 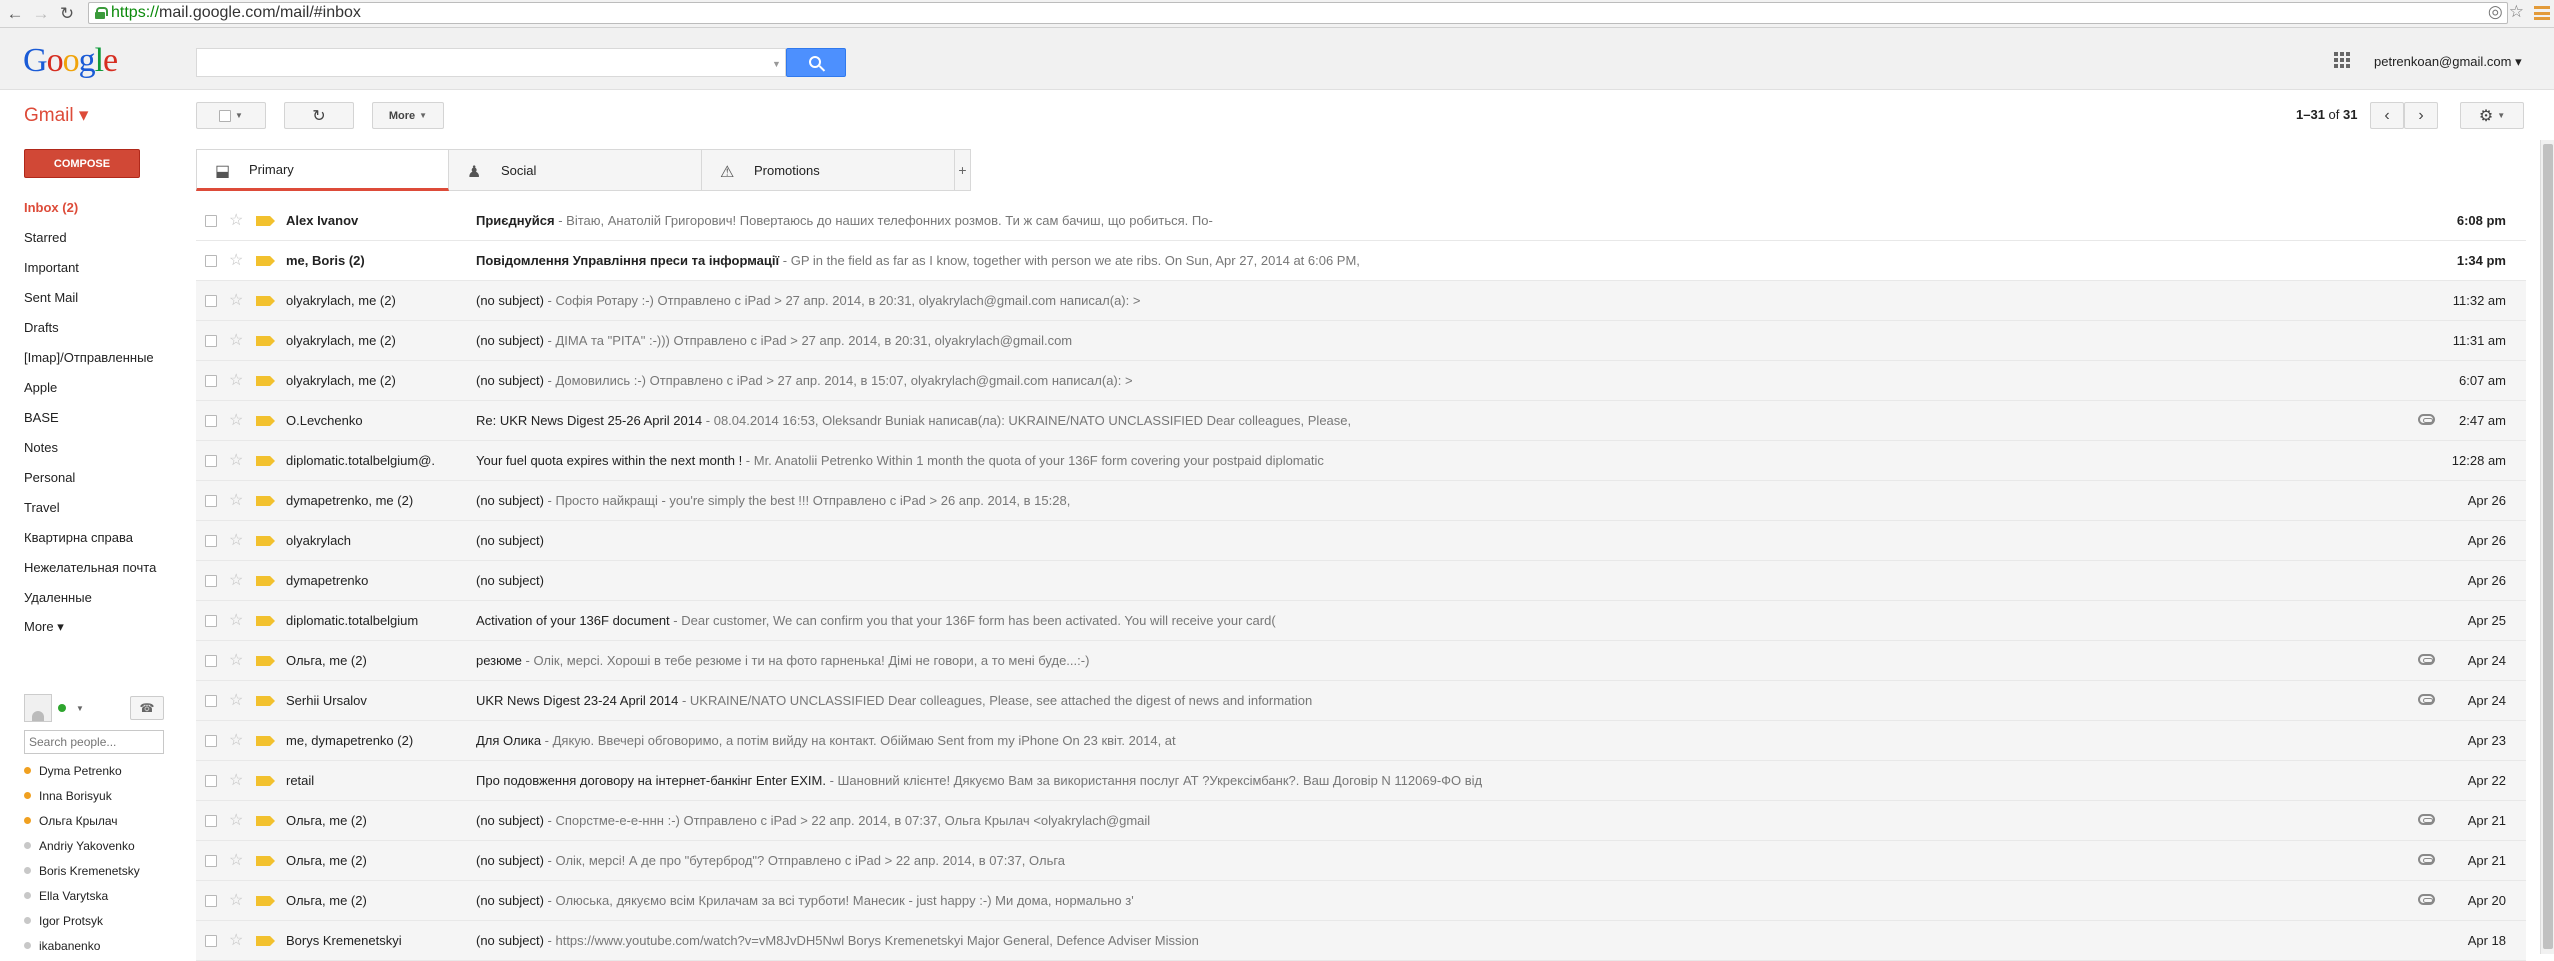 What do you see at coordinates (2387, 115) in the screenshot?
I see `newer-button: ‹` at bounding box center [2387, 115].